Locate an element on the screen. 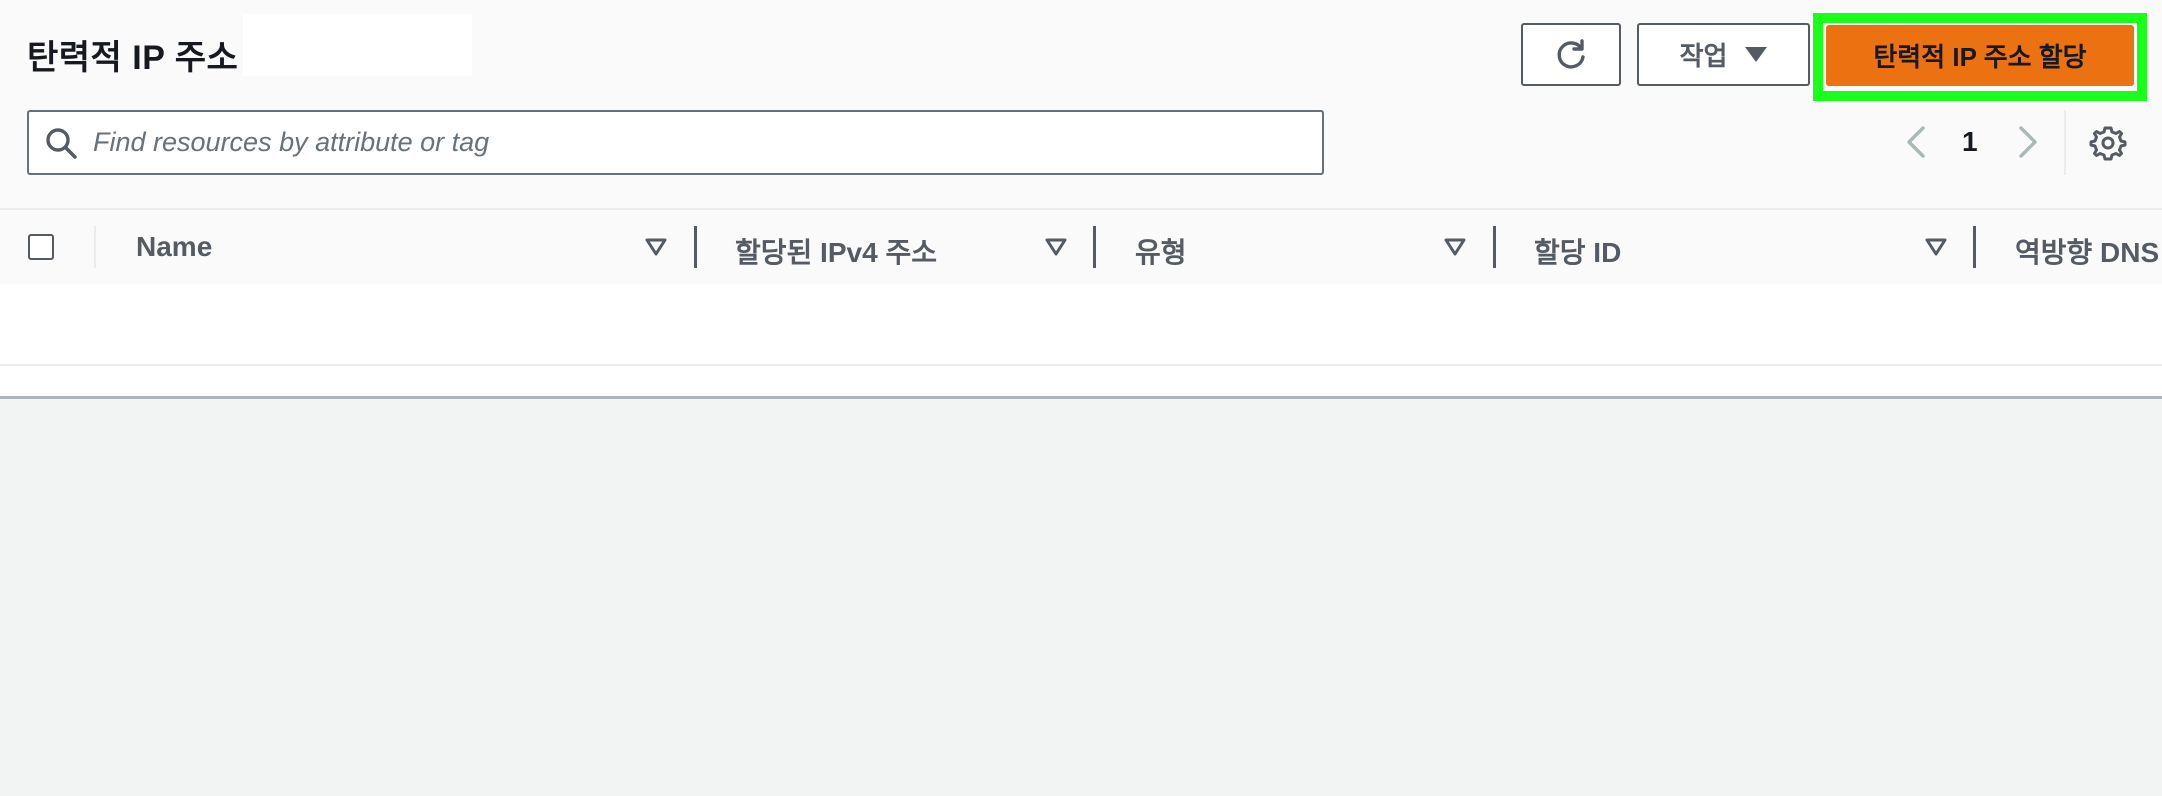 Image resolution: width=2162 pixels, height=796 pixels. actions-label: 작업 is located at coordinates (1703, 56).